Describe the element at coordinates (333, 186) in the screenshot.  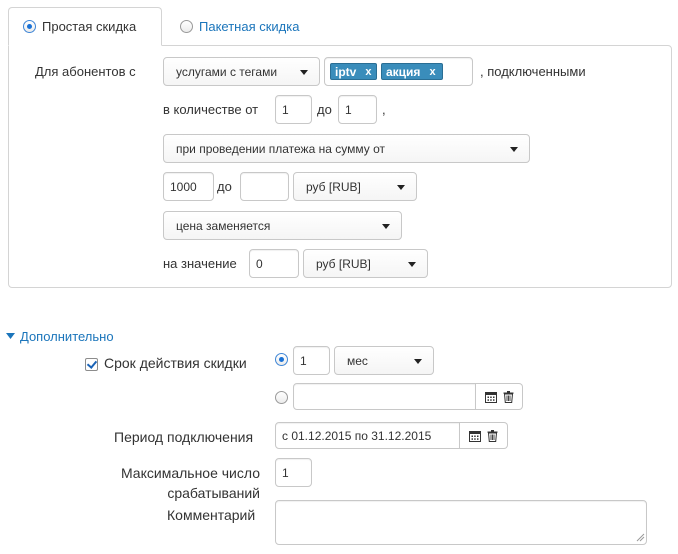
I see `amount-currency-value: руб [RUB]` at that location.